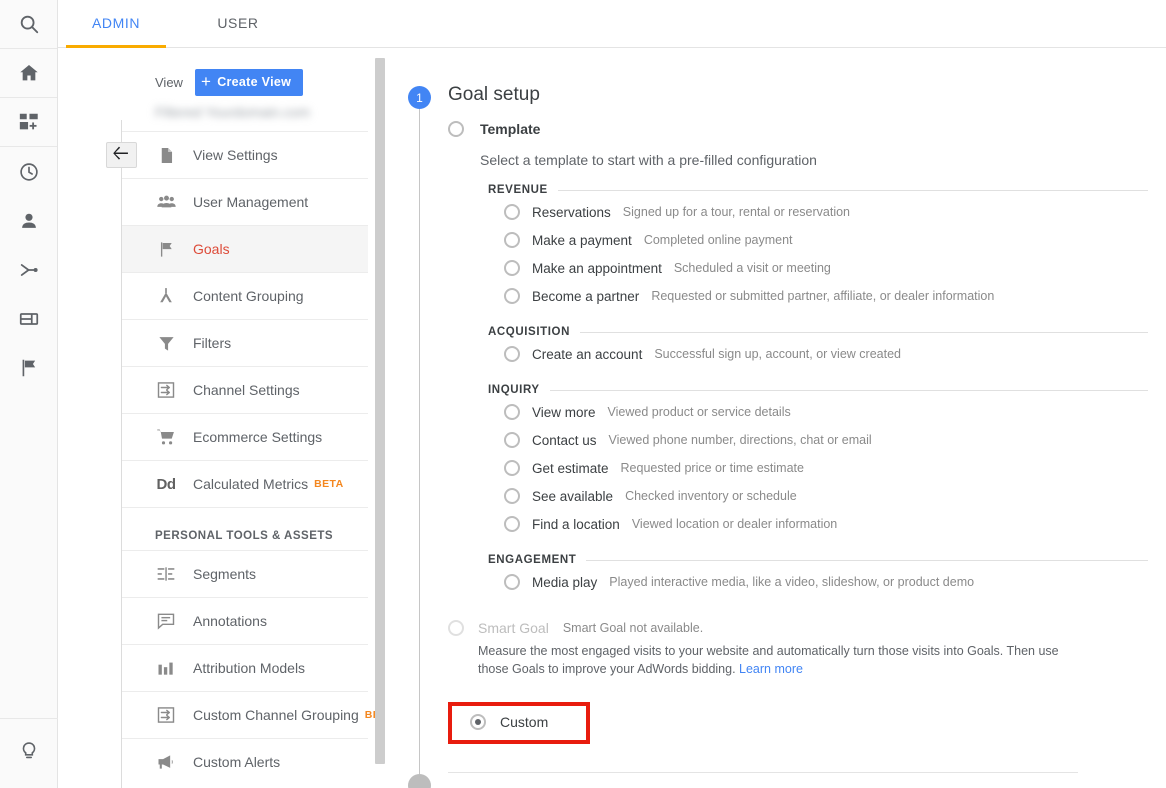 The height and width of the screenshot is (788, 1166). I want to click on sidebar-item-label: Channel Settings, so click(246, 390).